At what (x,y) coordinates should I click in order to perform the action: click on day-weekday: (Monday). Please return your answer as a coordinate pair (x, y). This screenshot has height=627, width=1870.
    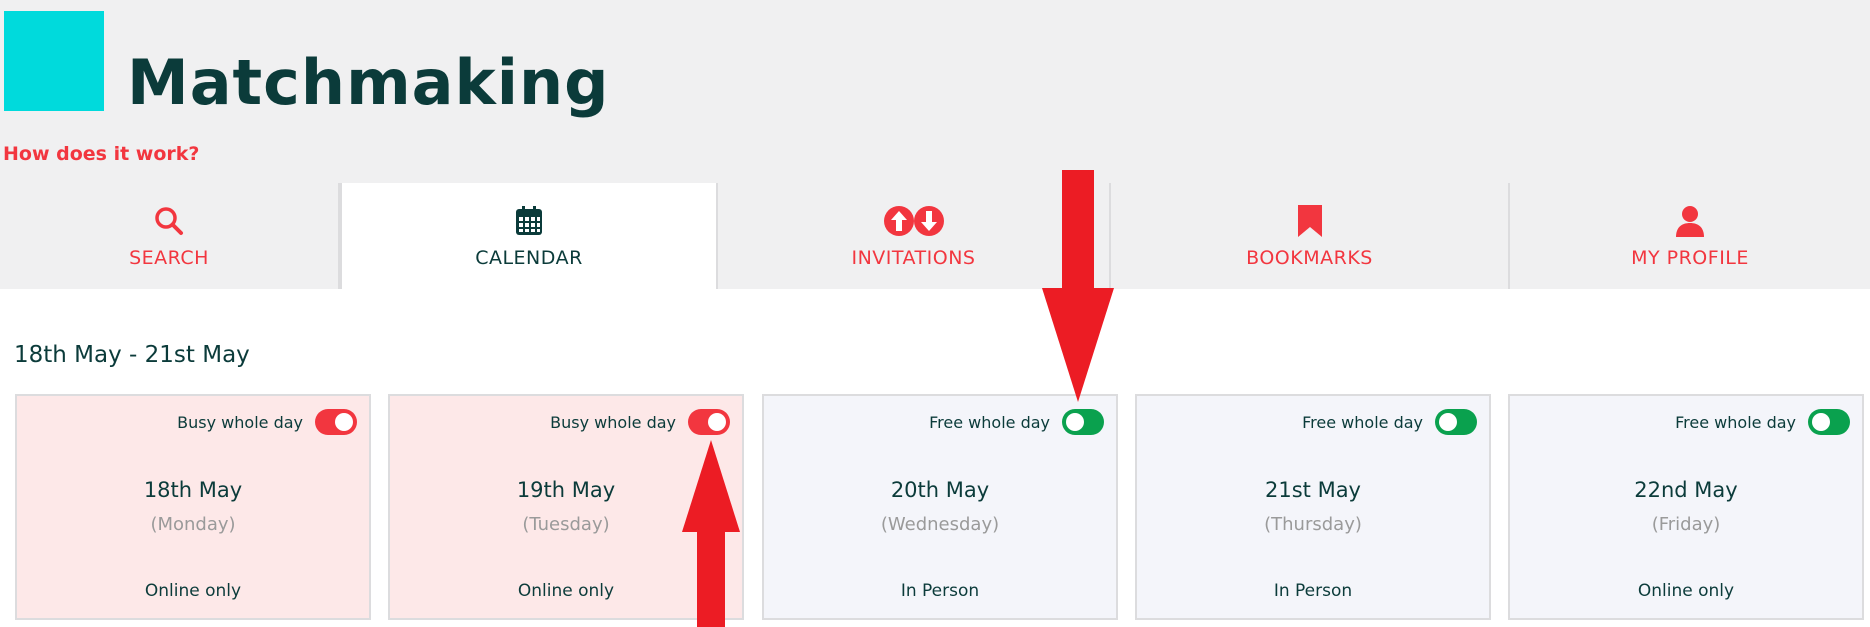
    Looking at the image, I should click on (193, 524).